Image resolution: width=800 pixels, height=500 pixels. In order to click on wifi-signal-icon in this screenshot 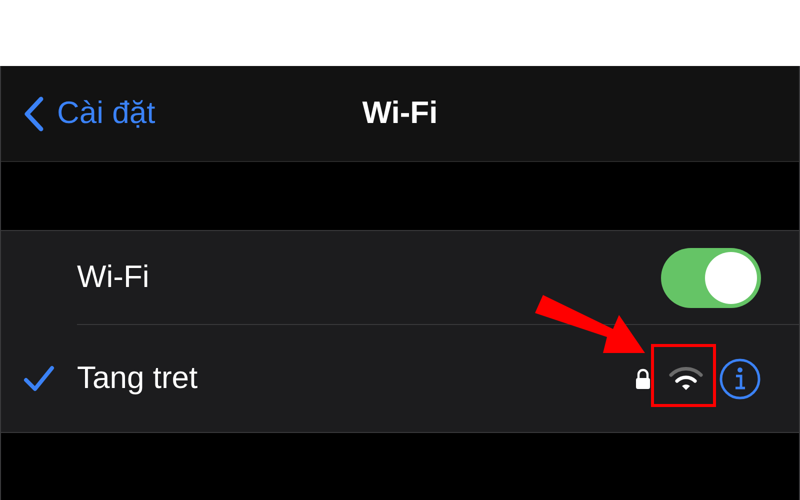, I will do `click(686, 379)`.